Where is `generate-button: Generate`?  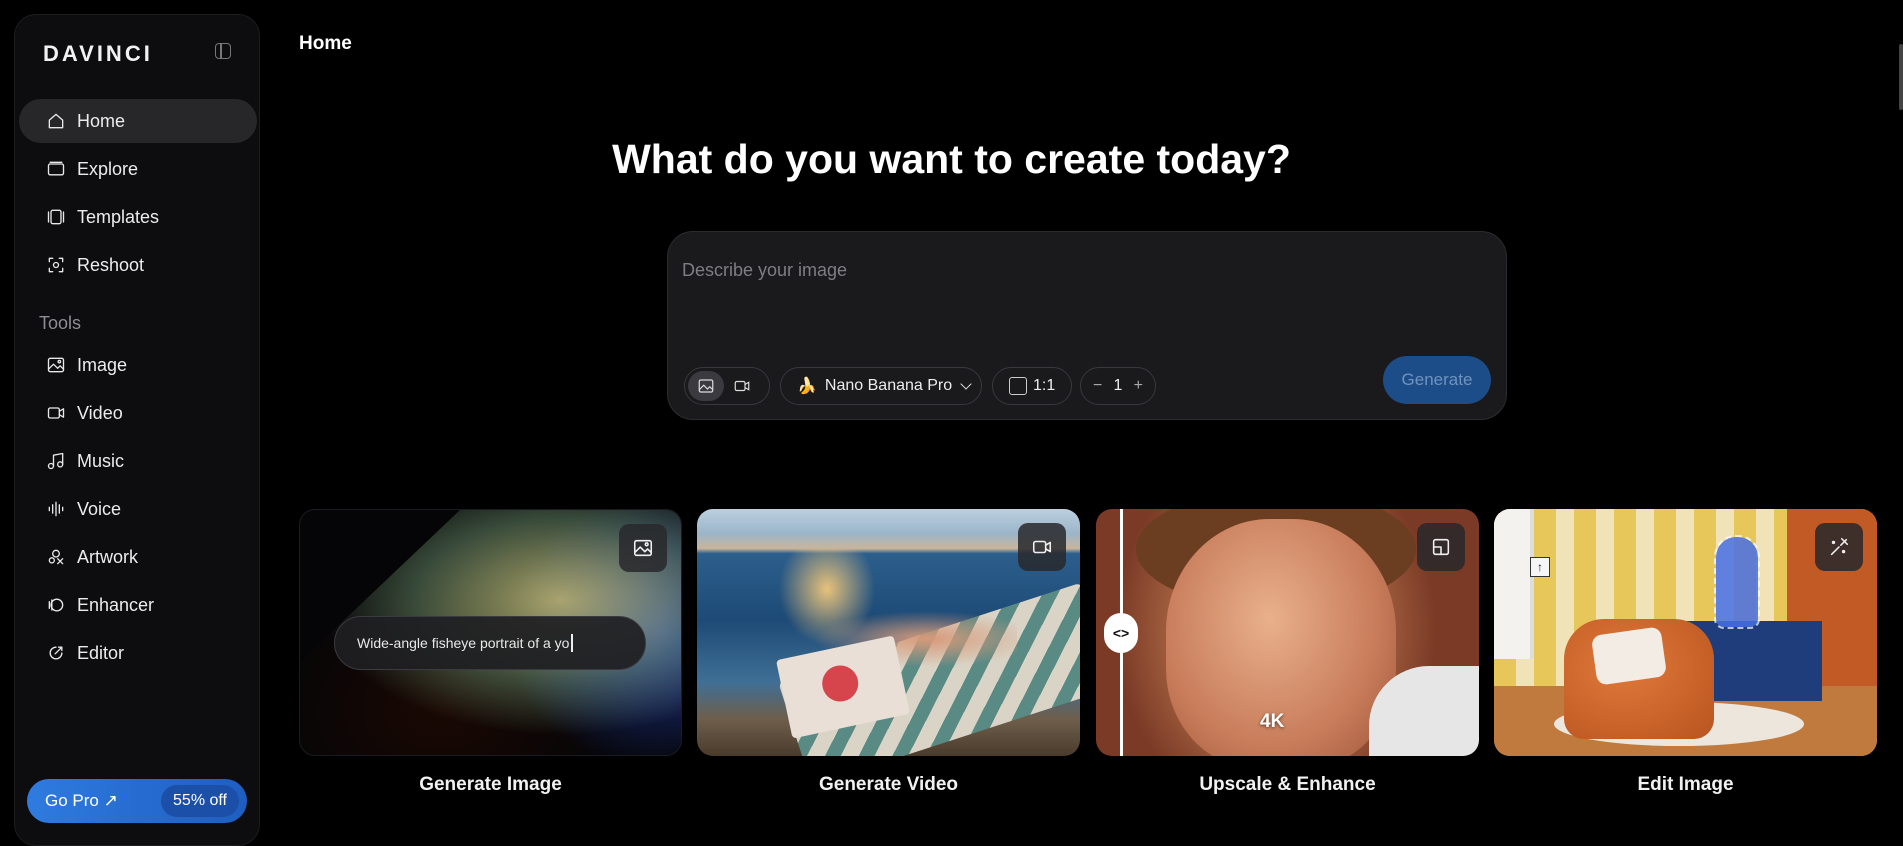 generate-button: Generate is located at coordinates (1437, 380).